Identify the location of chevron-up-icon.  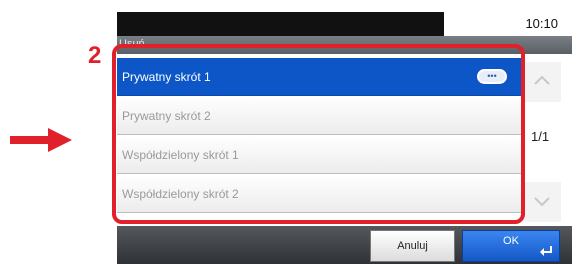
(542, 80).